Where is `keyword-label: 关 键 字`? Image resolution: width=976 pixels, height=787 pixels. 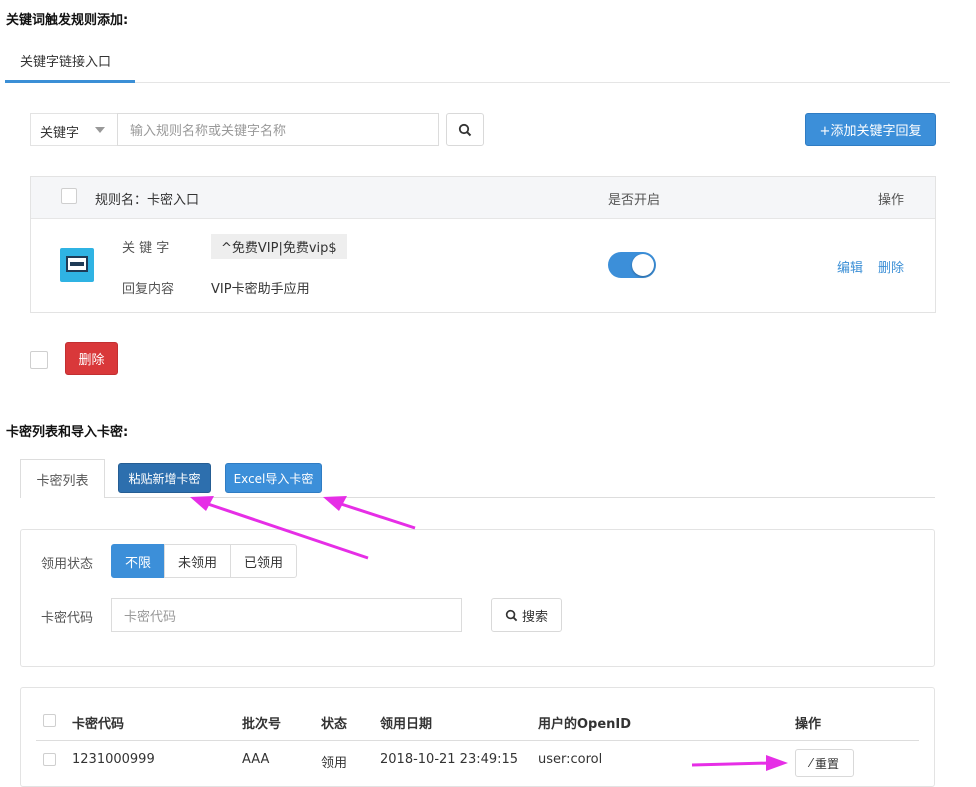
keyword-label: 关 键 字 is located at coordinates (146, 248).